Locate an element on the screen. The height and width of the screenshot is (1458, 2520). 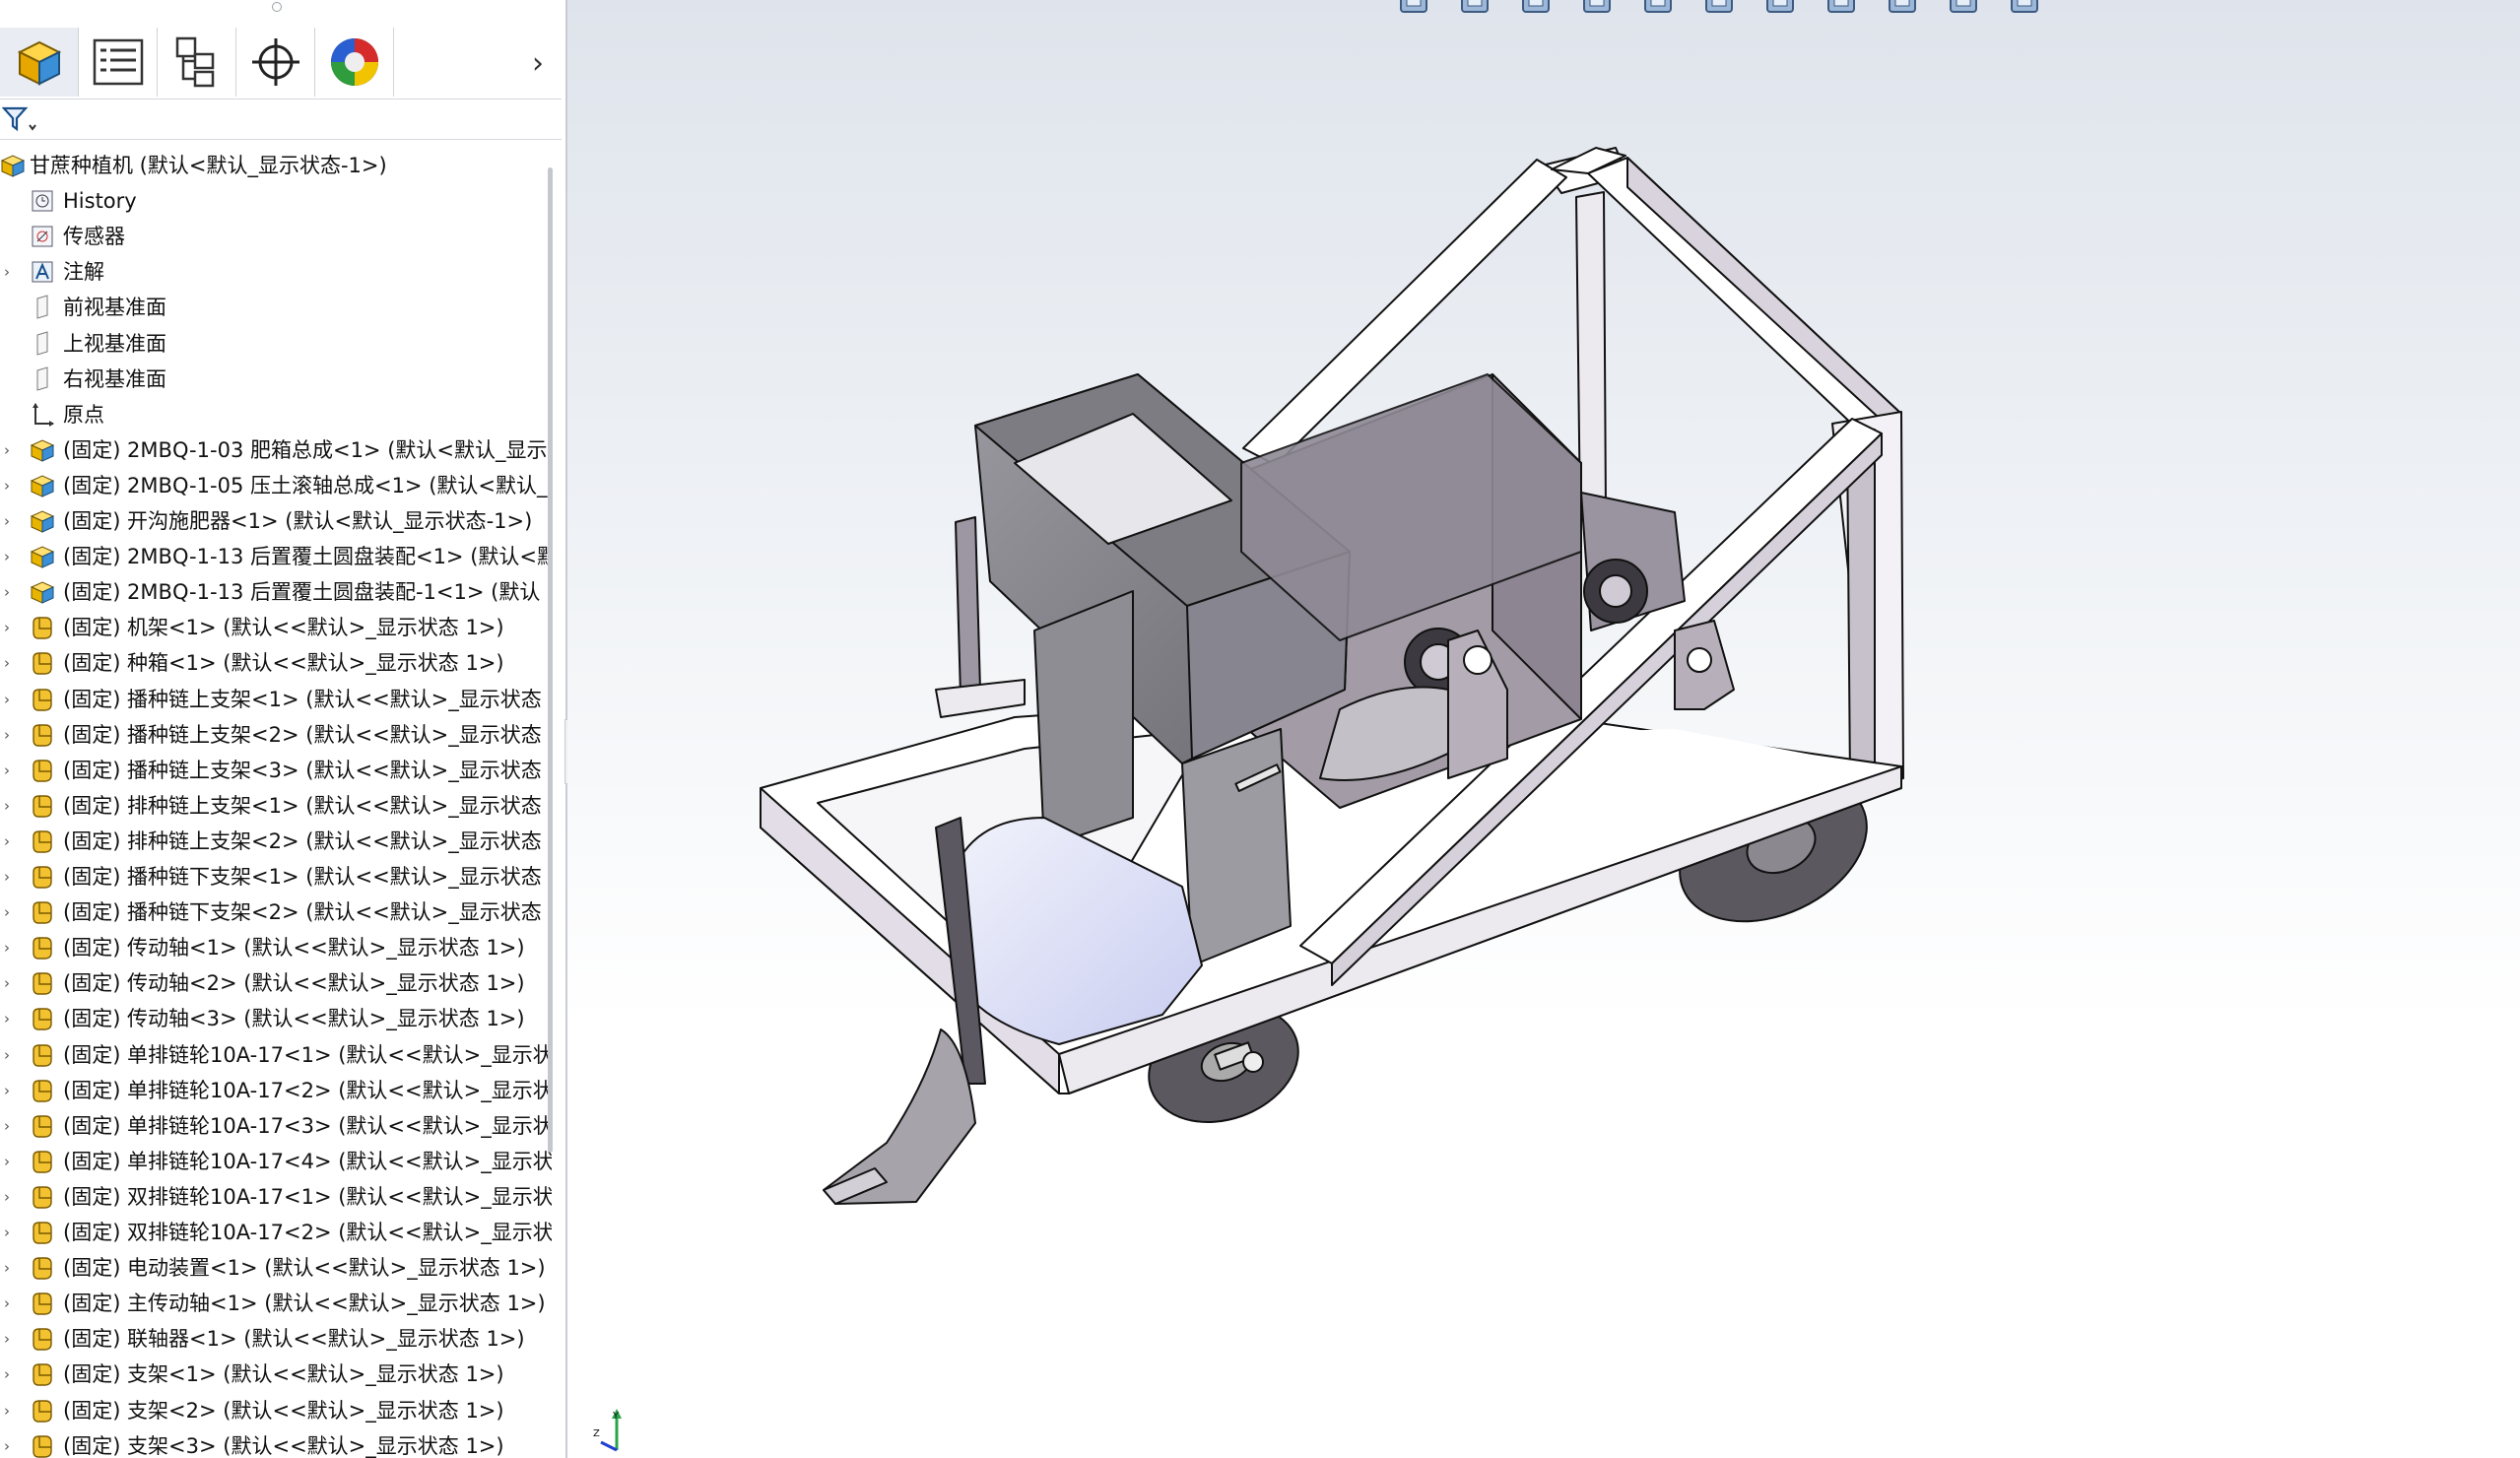
tree-row-component-25: › (固定) 联轴器<1> (默认<<默认>_显示状态 1>) is located at coordinates (276, 1339).